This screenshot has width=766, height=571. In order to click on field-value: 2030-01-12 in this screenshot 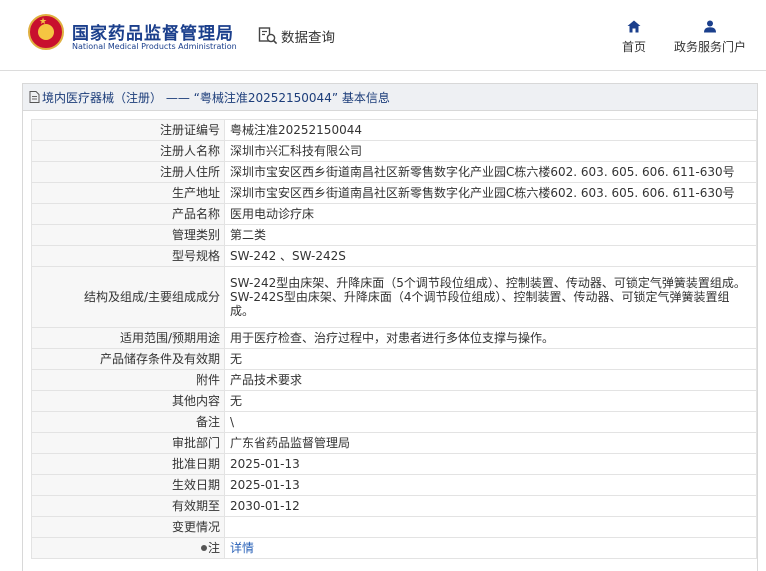, I will do `click(490, 506)`.